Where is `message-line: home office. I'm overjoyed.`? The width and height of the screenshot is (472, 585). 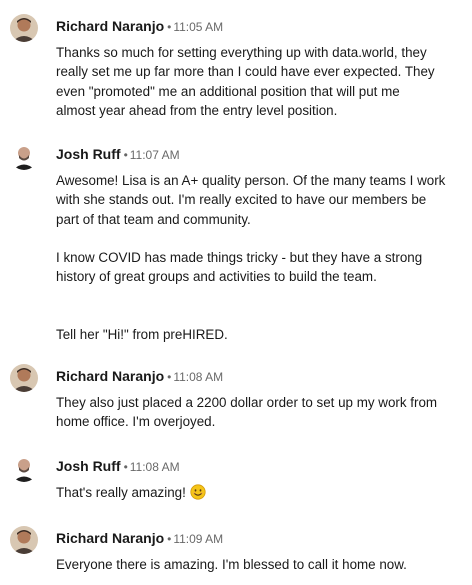
message-line: home office. I'm overjoyed. is located at coordinates (136, 422).